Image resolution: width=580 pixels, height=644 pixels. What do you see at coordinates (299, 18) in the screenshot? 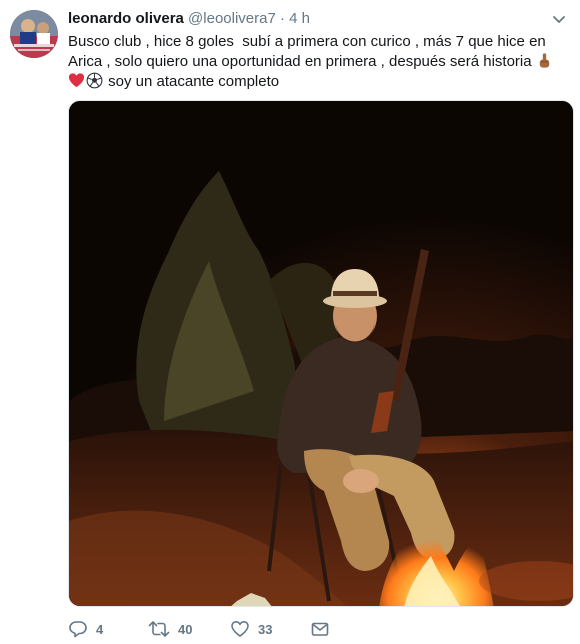
I see `timestamp: 4 h` at bounding box center [299, 18].